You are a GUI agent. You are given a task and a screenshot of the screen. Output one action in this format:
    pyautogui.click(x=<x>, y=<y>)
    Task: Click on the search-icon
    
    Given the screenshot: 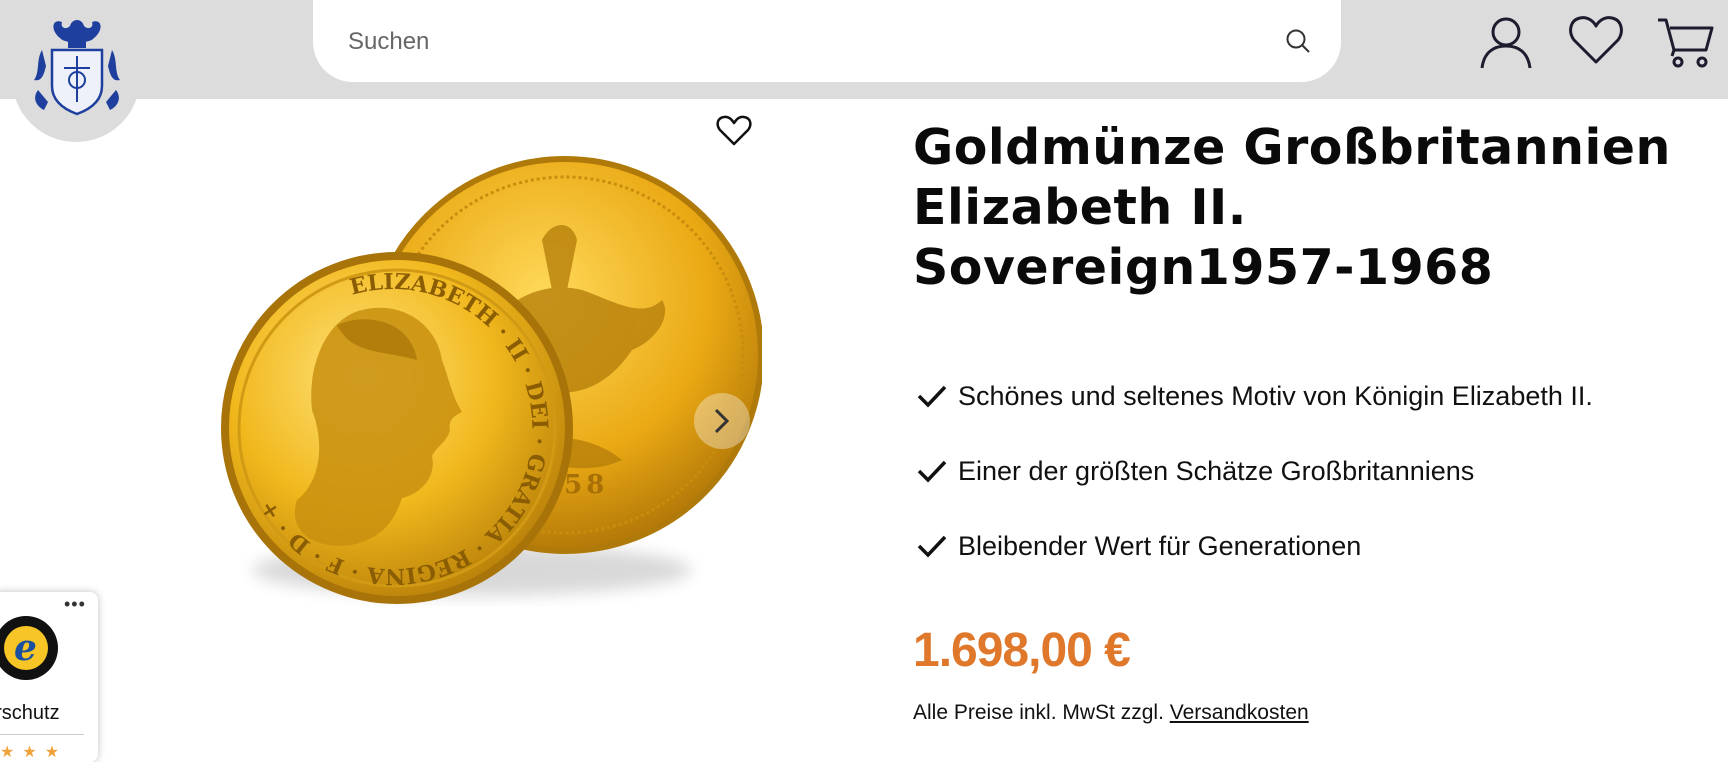 What is the action you would take?
    pyautogui.click(x=1298, y=43)
    